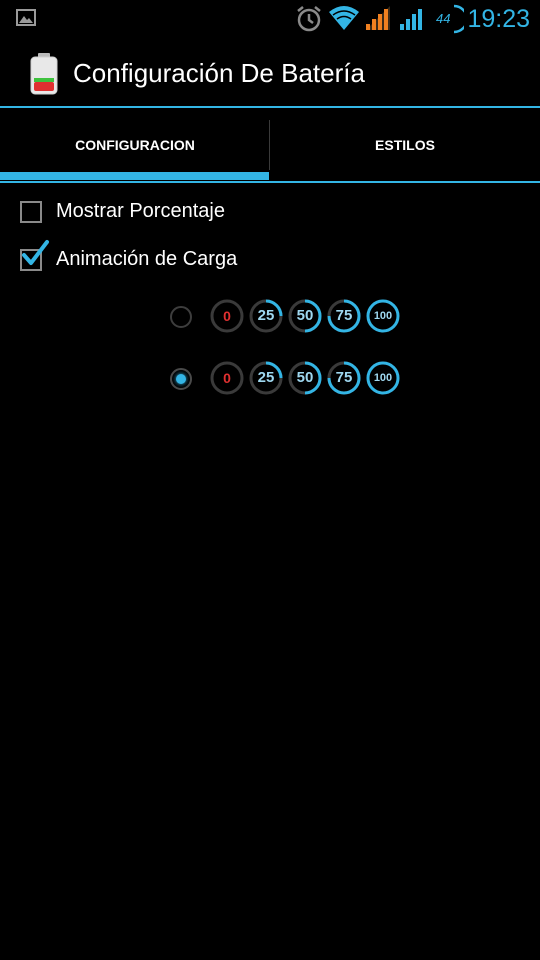  I want to click on battery-icon, so click(44, 74).